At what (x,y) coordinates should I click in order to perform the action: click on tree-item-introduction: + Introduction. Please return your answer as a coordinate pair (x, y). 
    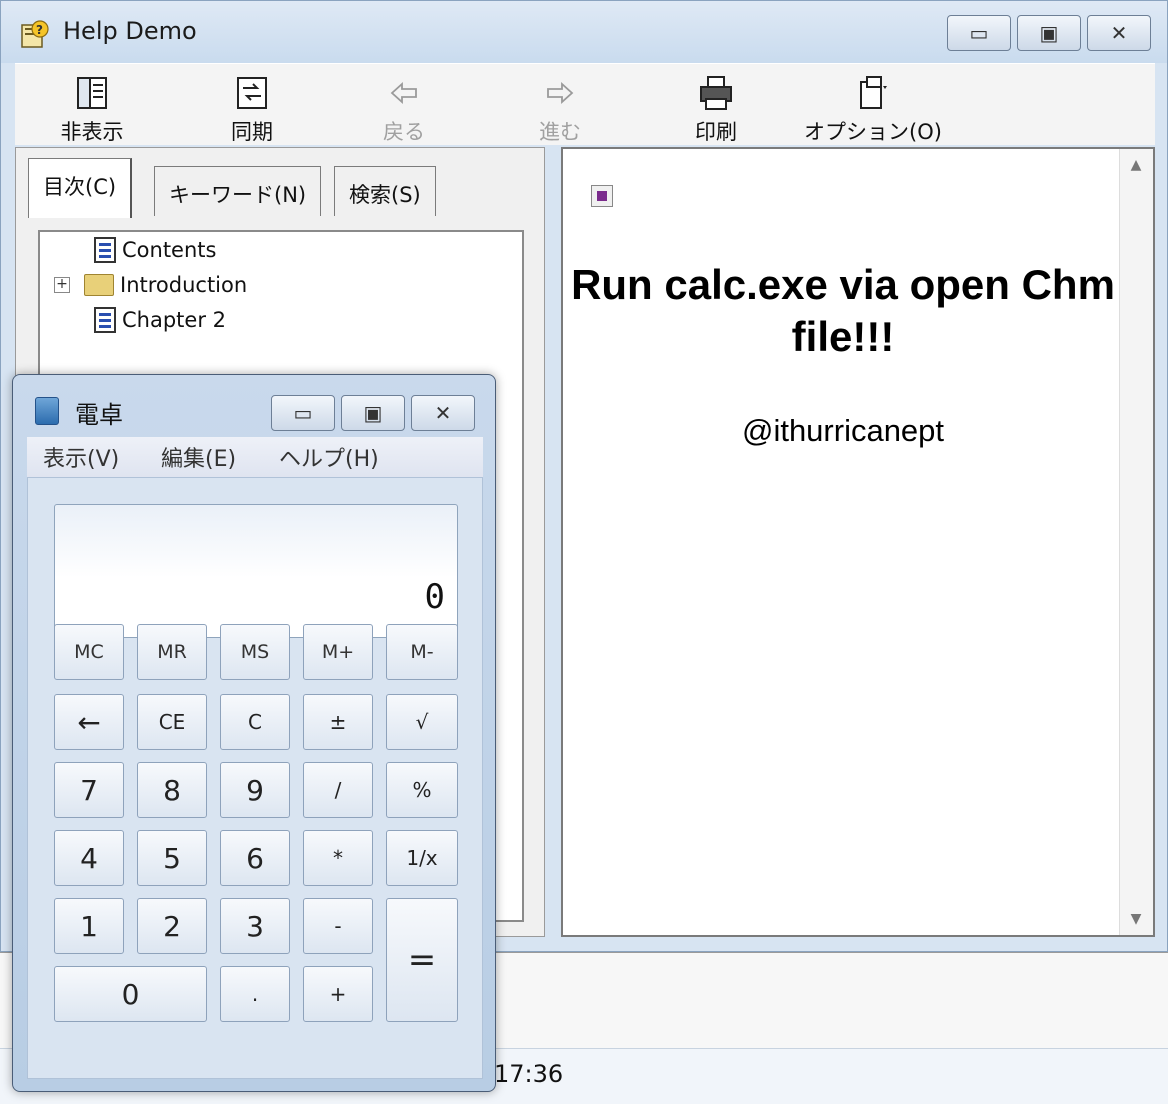
    Looking at the image, I should click on (150, 285).